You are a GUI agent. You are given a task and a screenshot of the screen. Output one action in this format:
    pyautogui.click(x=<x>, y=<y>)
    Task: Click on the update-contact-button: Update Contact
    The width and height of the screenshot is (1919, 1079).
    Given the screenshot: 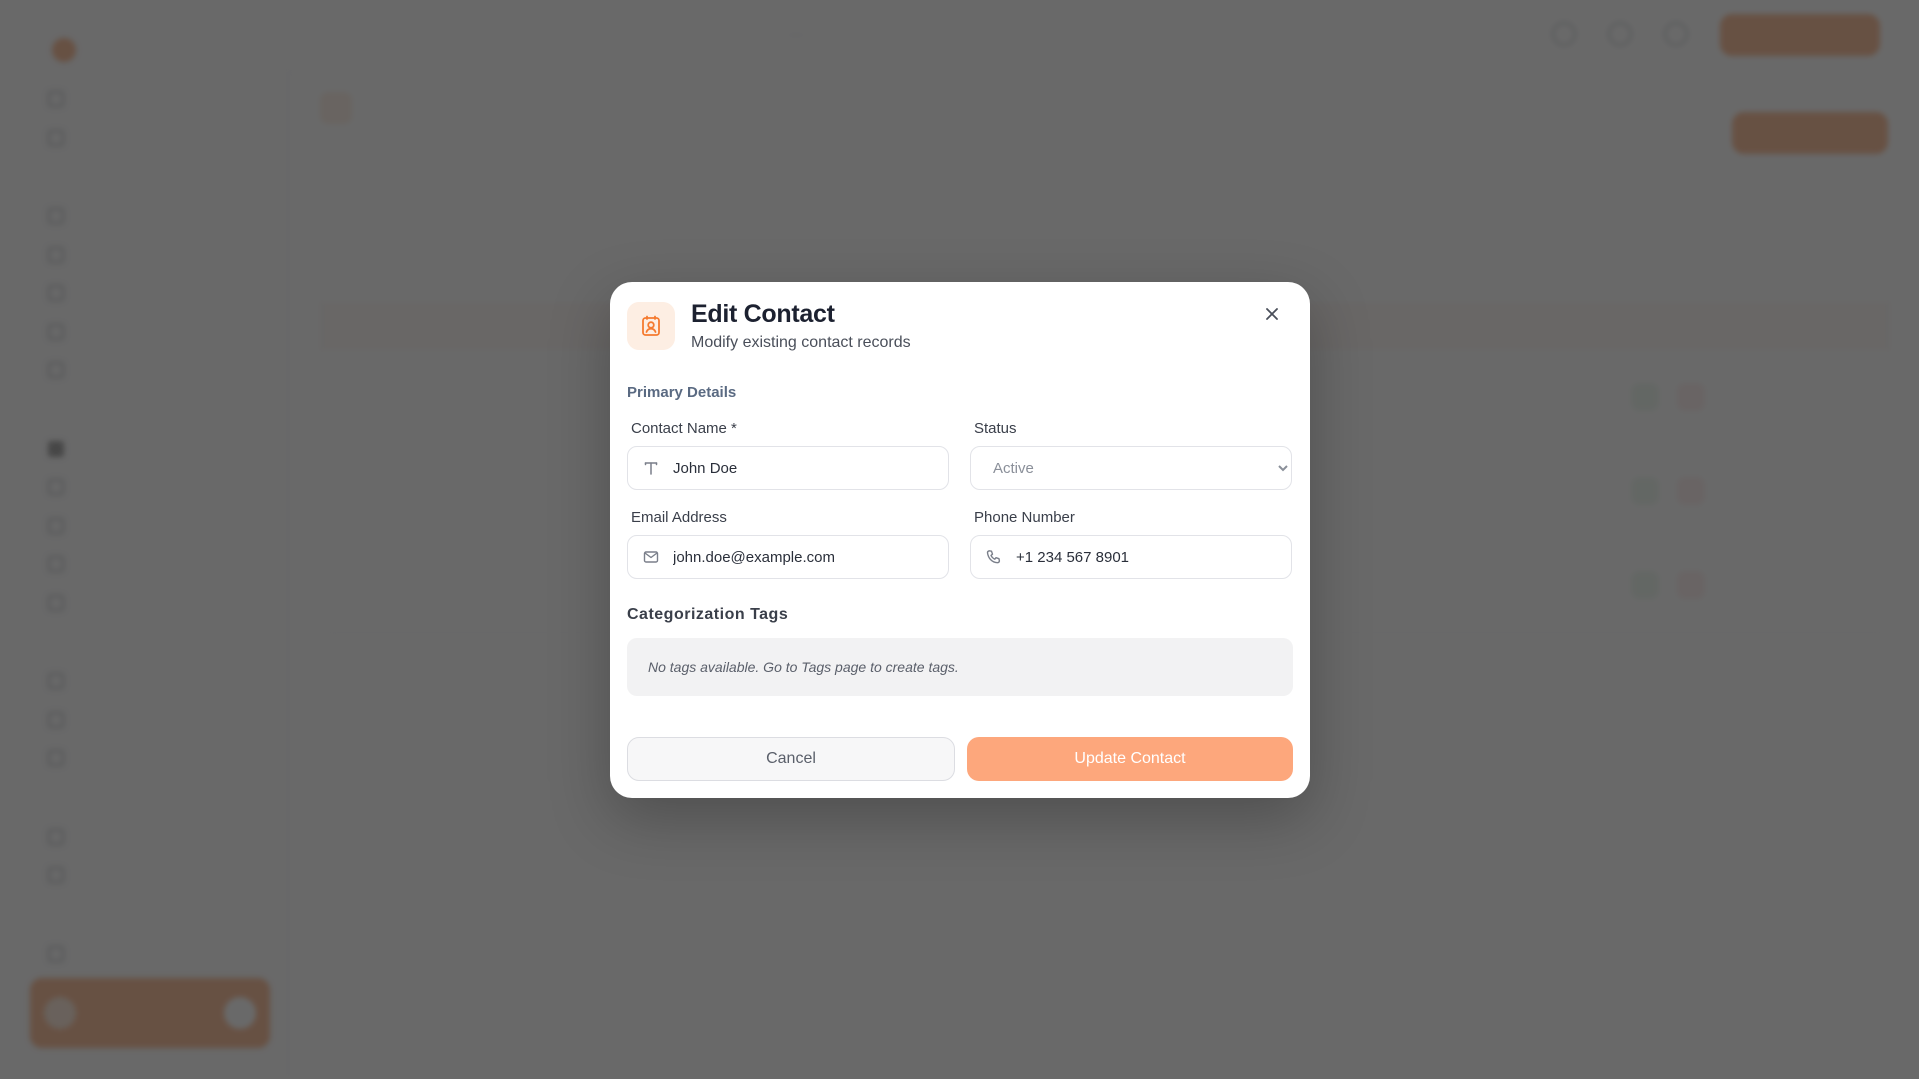 What is the action you would take?
    pyautogui.click(x=1130, y=759)
    